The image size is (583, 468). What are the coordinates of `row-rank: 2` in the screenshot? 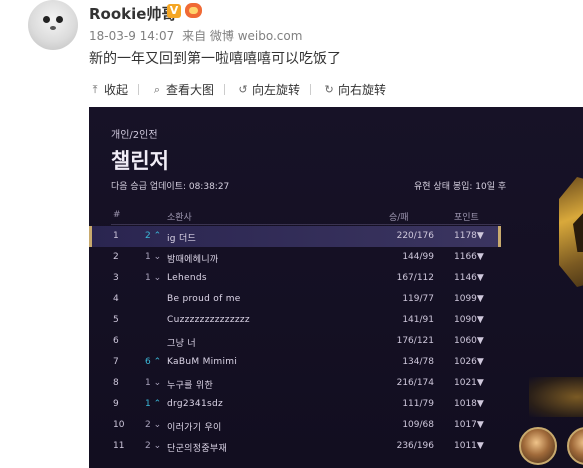 It's located at (116, 257).